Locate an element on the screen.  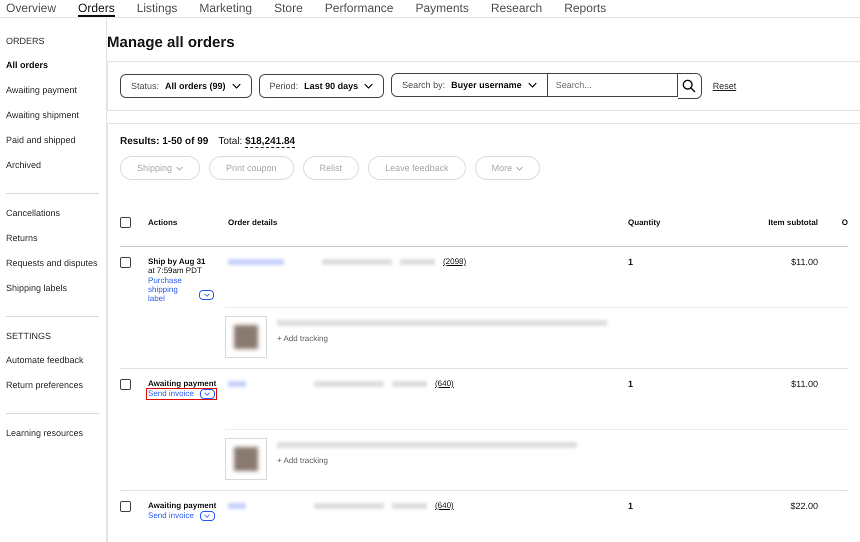
sidebar-item: Awaiting payment is located at coordinates (52, 90).